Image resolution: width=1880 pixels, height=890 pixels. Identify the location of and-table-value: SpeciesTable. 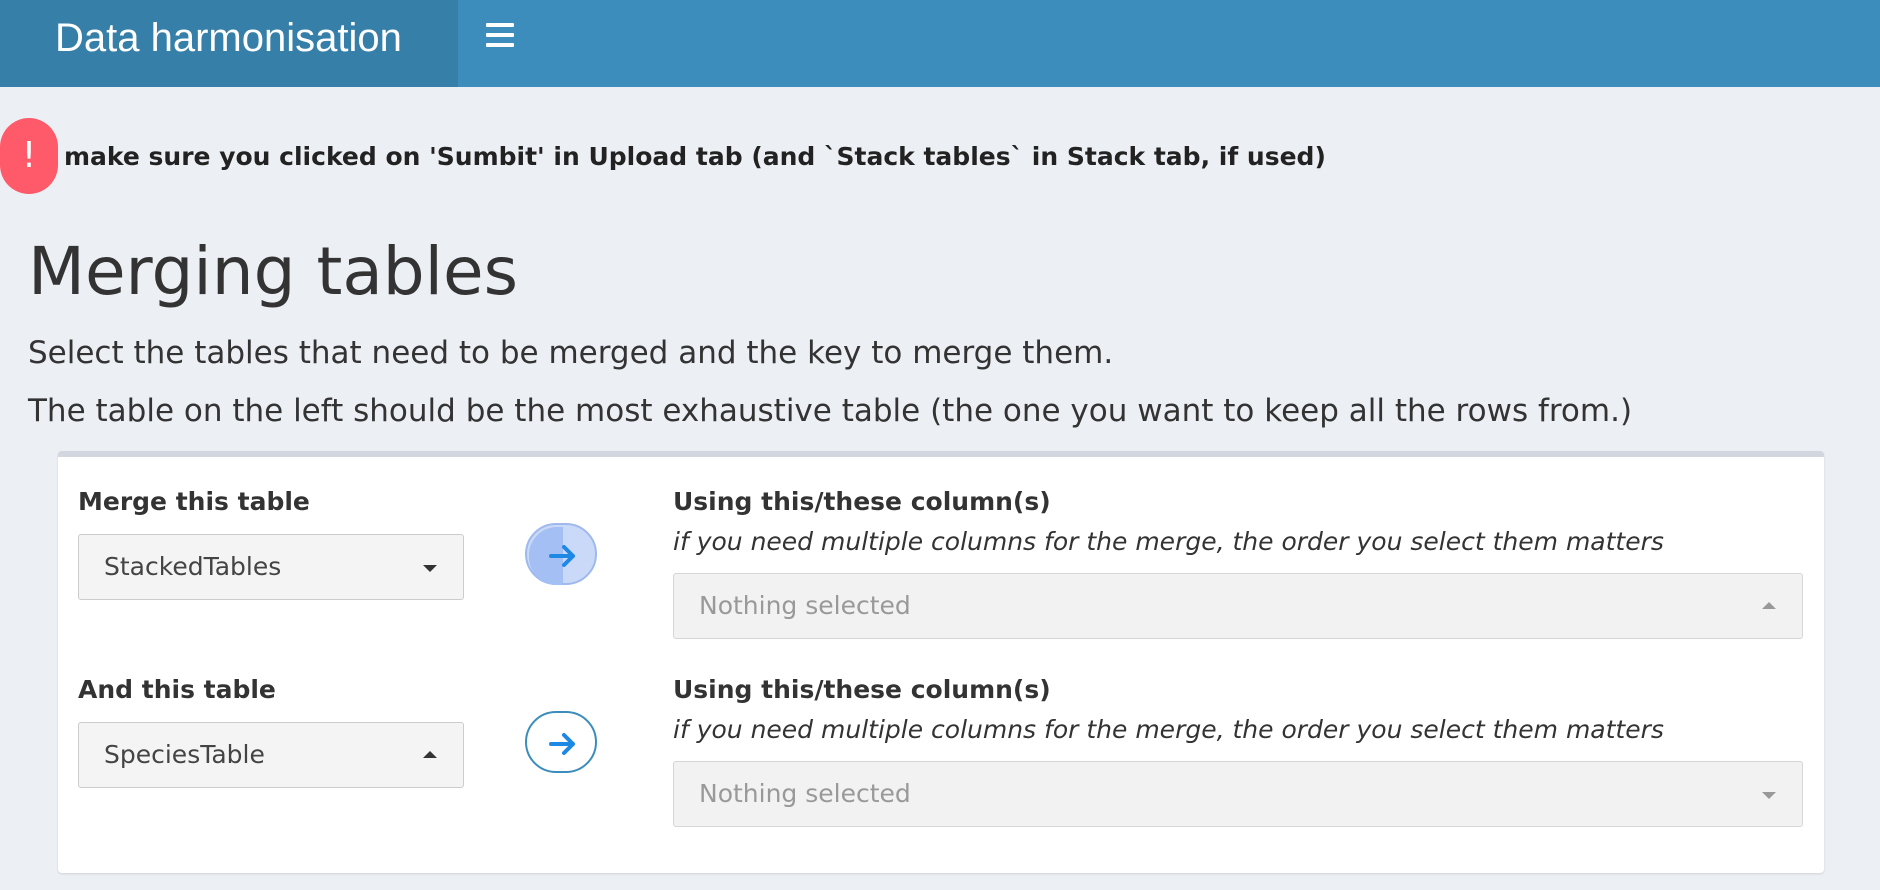
(184, 754).